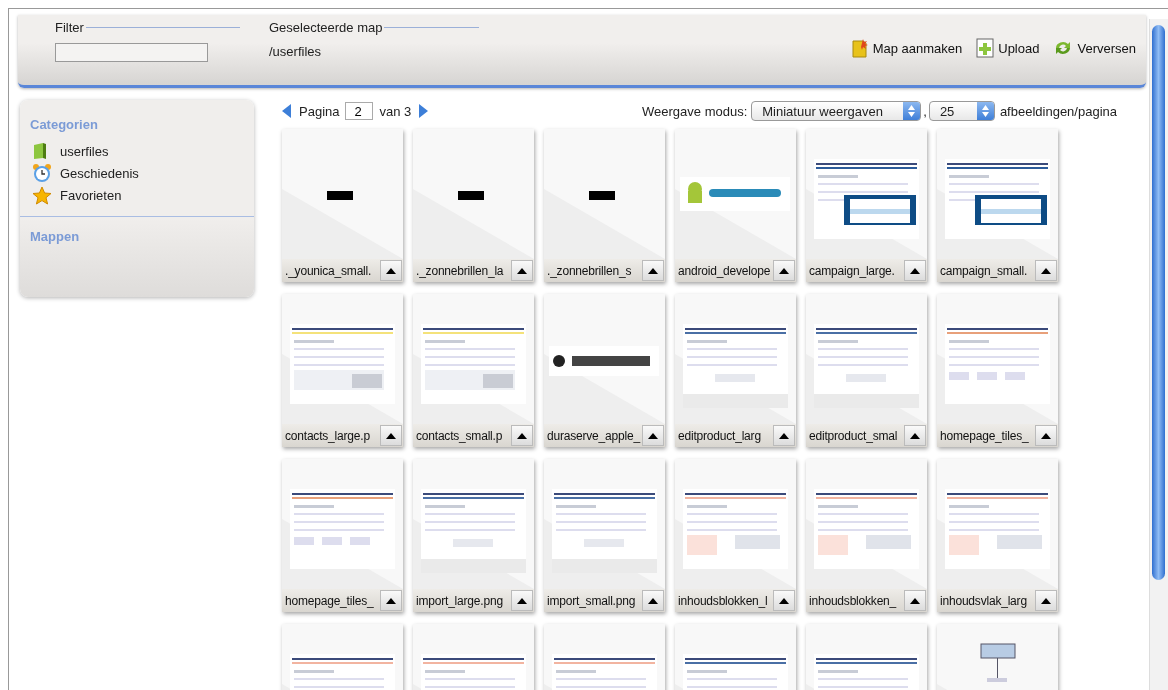 Image resolution: width=1168 pixels, height=690 pixels. Describe the element at coordinates (131, 52) in the screenshot. I see `filter-field` at that location.